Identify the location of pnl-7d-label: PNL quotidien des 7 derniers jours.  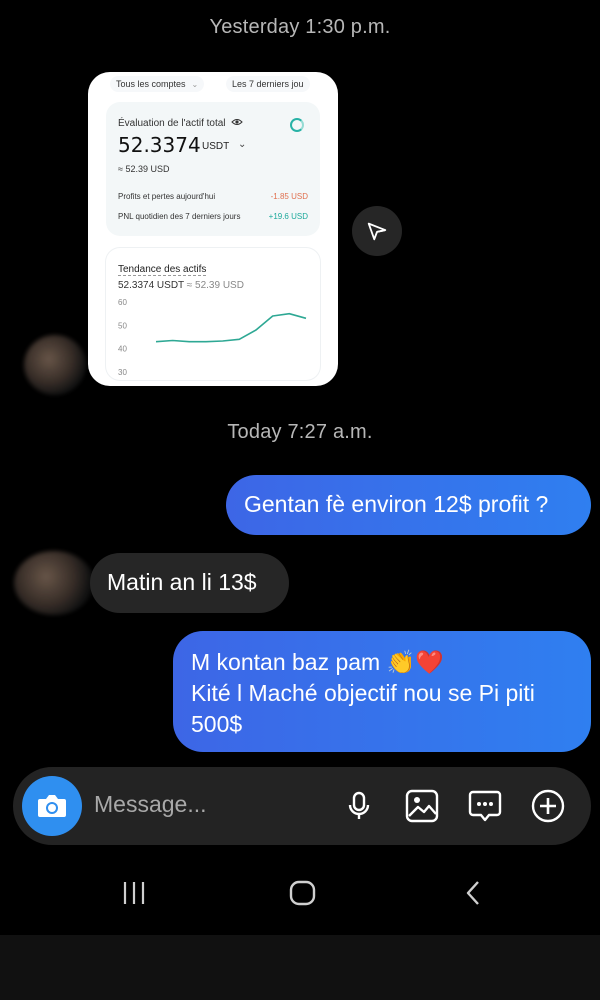
(179, 216).